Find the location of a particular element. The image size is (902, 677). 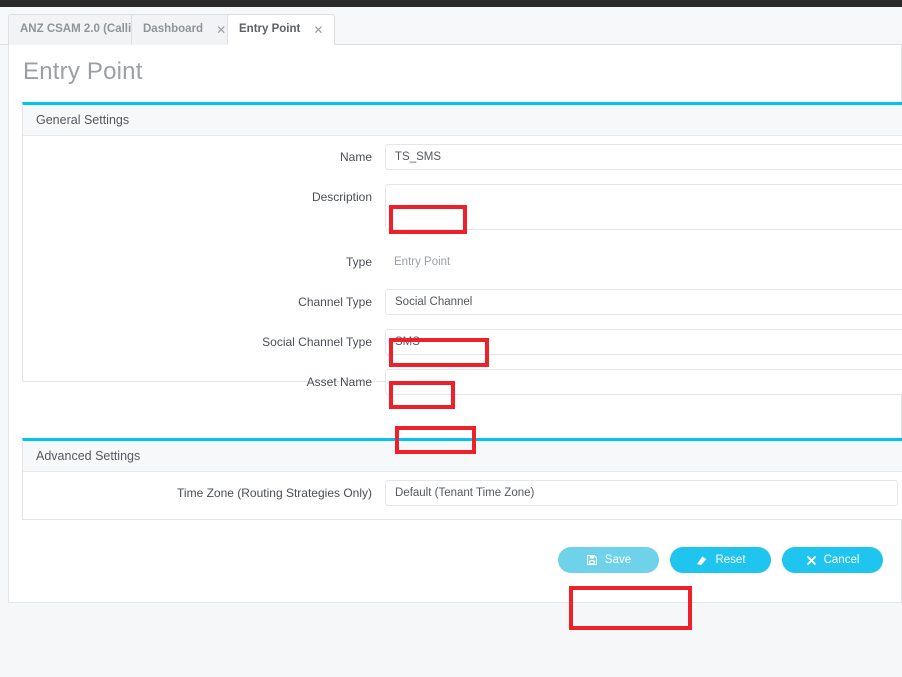

field-row-time-zone: Time Zone (Routing Strategies Only) is located at coordinates (462, 493).